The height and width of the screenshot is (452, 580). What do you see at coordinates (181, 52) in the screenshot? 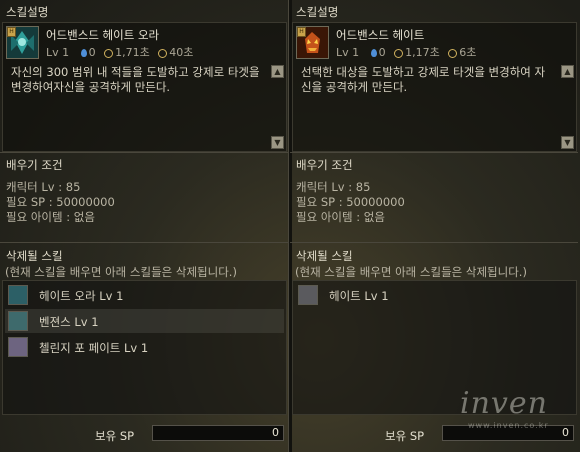
I see `cooldown: 40초` at bounding box center [181, 52].